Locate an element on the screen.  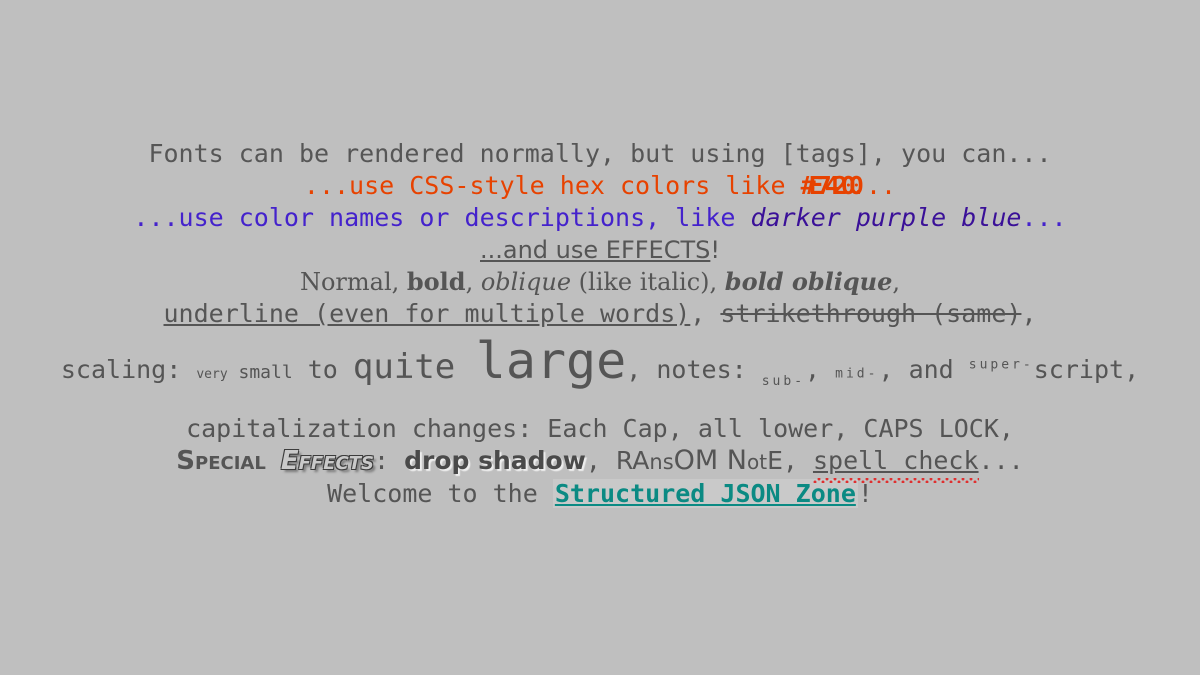
ransom-part-1: Ra is located at coordinates (632, 461).